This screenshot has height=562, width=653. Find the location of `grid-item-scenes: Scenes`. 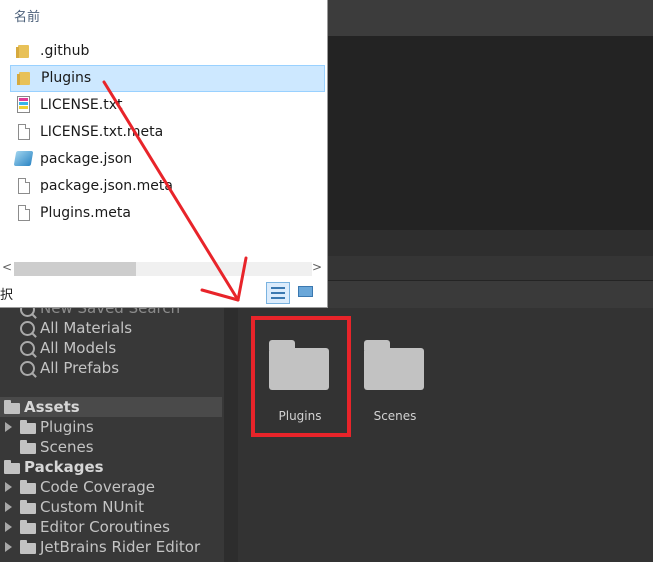

grid-item-scenes: Scenes is located at coordinates (396, 376).